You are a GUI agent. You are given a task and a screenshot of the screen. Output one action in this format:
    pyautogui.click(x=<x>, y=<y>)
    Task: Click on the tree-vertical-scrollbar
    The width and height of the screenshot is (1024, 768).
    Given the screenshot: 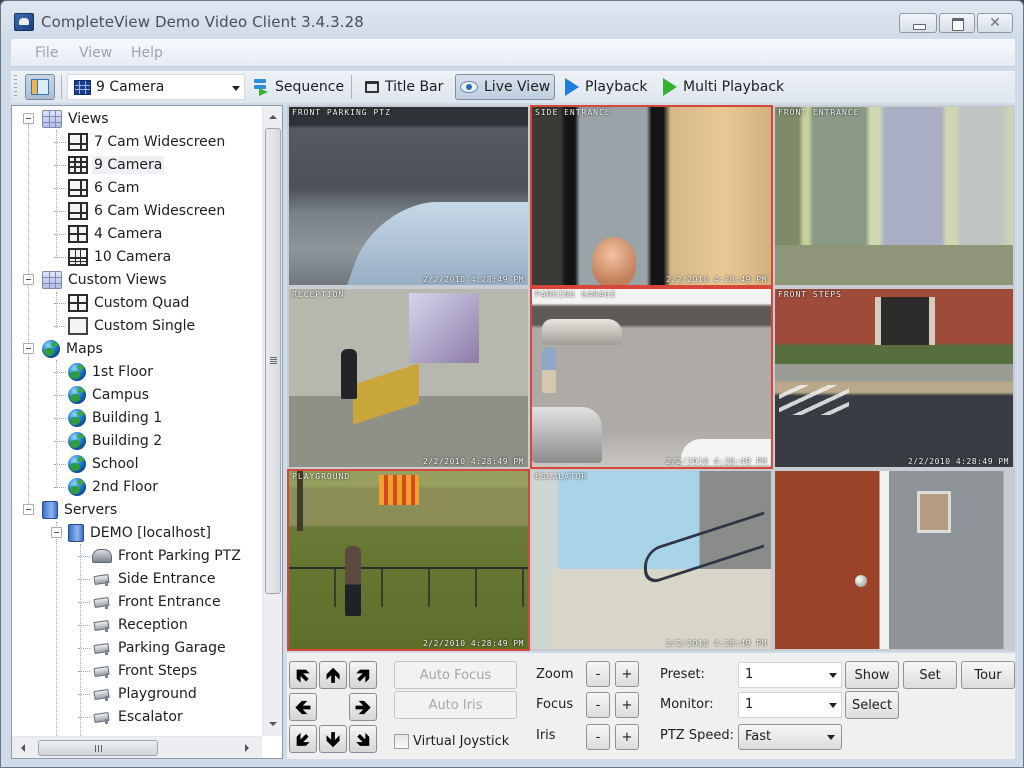 What is the action you would take?
    pyautogui.click(x=272, y=421)
    